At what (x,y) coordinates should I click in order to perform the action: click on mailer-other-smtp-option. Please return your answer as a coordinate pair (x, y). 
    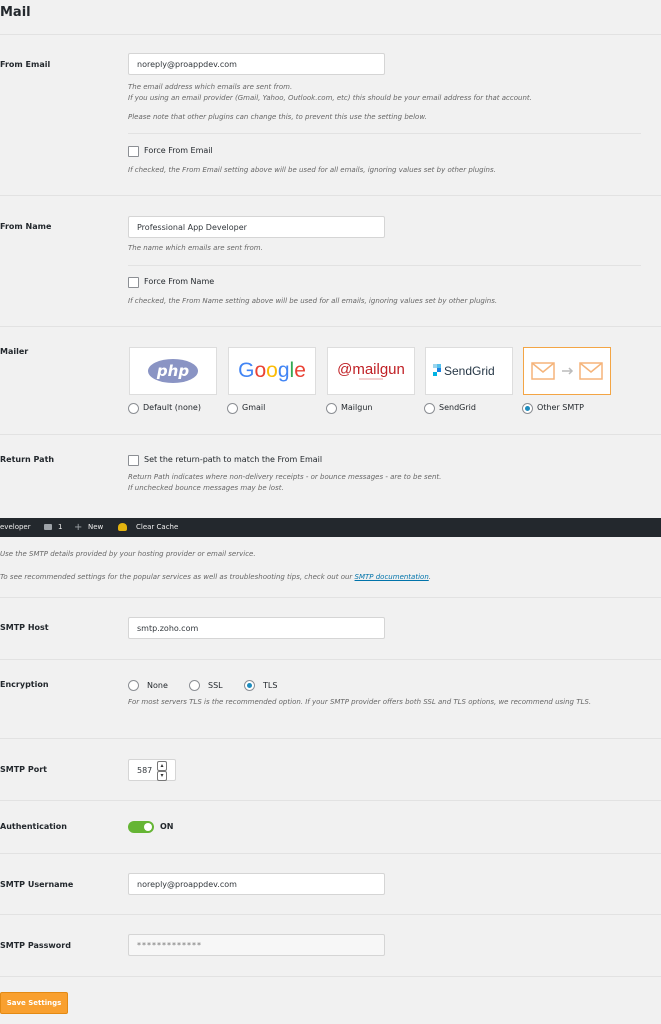
    Looking at the image, I should click on (567, 371).